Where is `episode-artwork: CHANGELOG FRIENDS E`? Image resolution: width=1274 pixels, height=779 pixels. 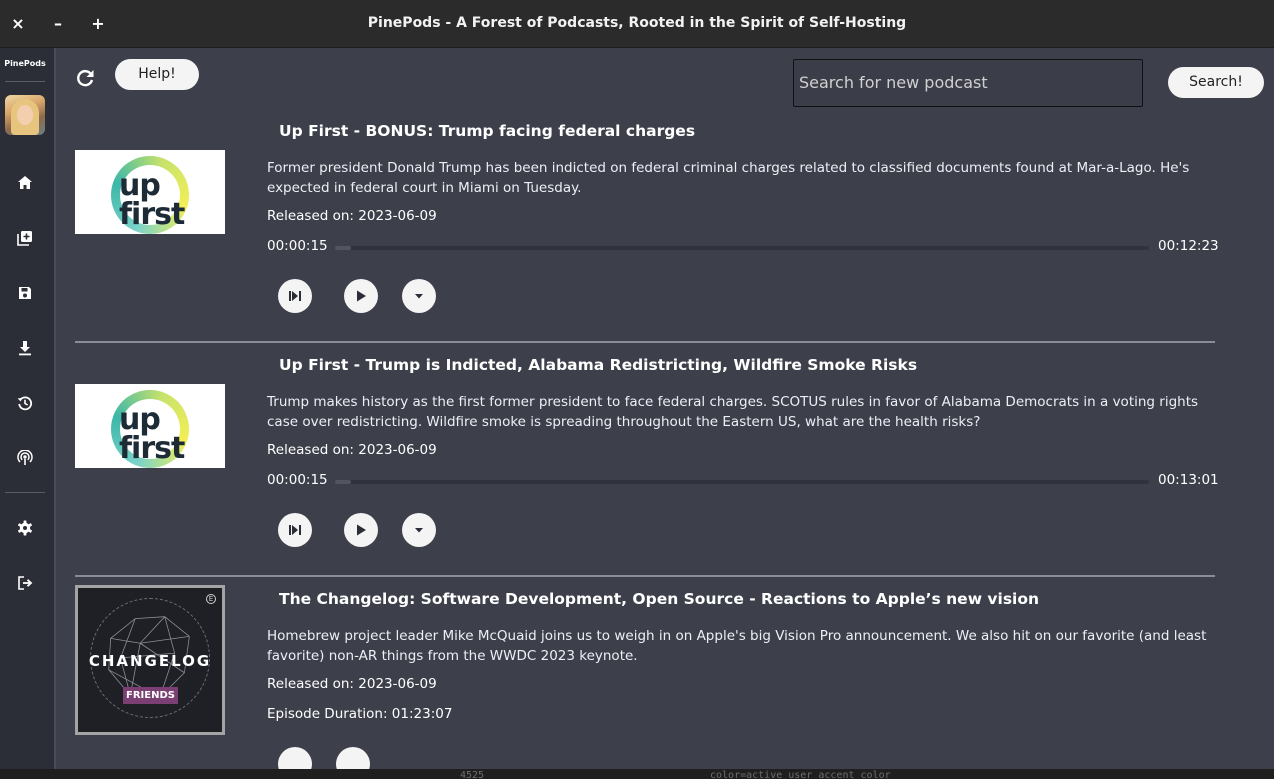 episode-artwork: CHANGELOG FRIENDS E is located at coordinates (150, 660).